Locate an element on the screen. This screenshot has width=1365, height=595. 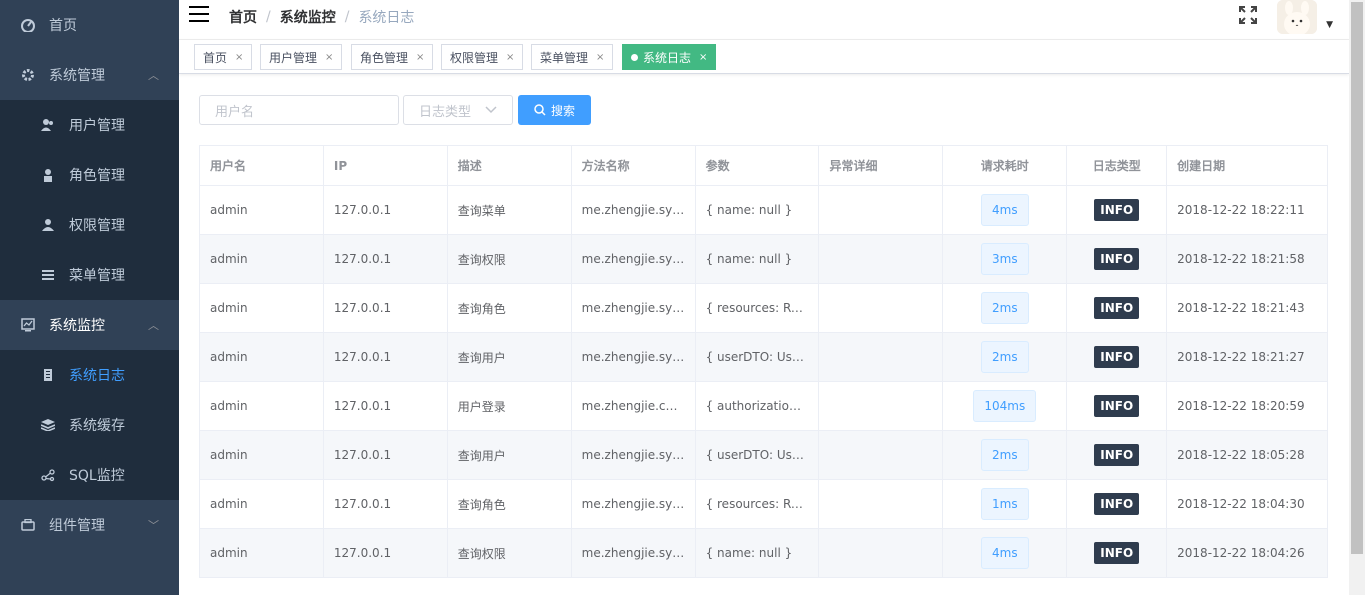
search-button: 搜索 is located at coordinates (554, 110).